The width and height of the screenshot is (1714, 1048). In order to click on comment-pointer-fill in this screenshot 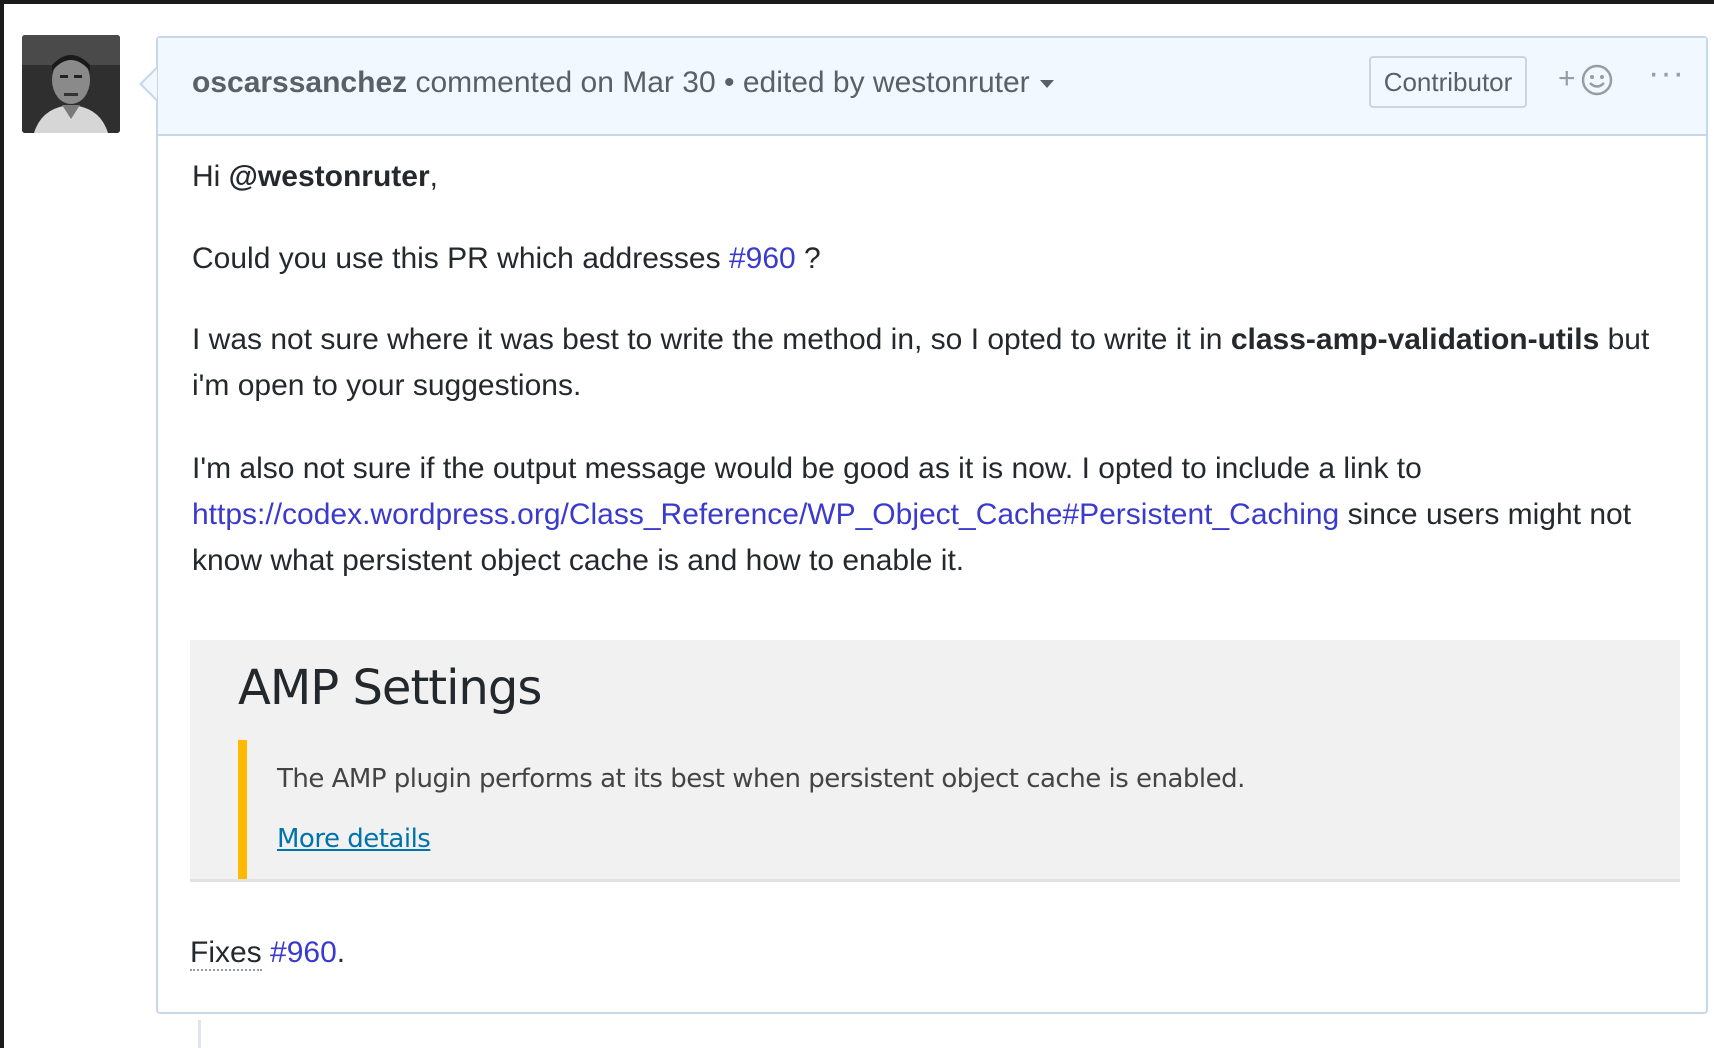, I will do `click(149, 84)`.